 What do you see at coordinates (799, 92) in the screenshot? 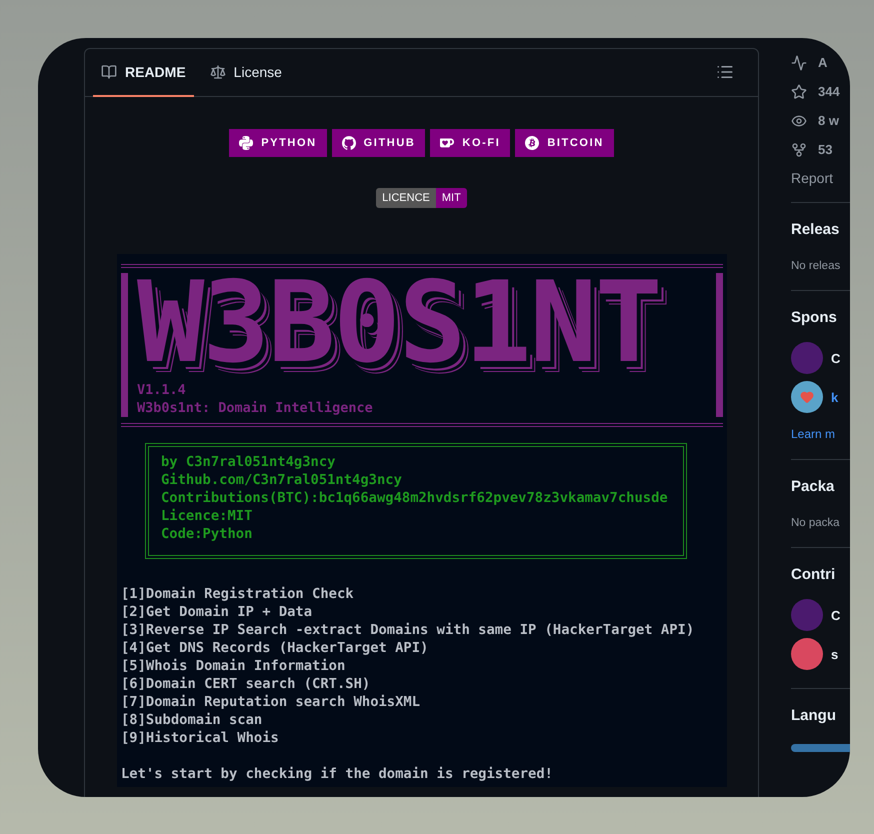
I see `star-icon` at bounding box center [799, 92].